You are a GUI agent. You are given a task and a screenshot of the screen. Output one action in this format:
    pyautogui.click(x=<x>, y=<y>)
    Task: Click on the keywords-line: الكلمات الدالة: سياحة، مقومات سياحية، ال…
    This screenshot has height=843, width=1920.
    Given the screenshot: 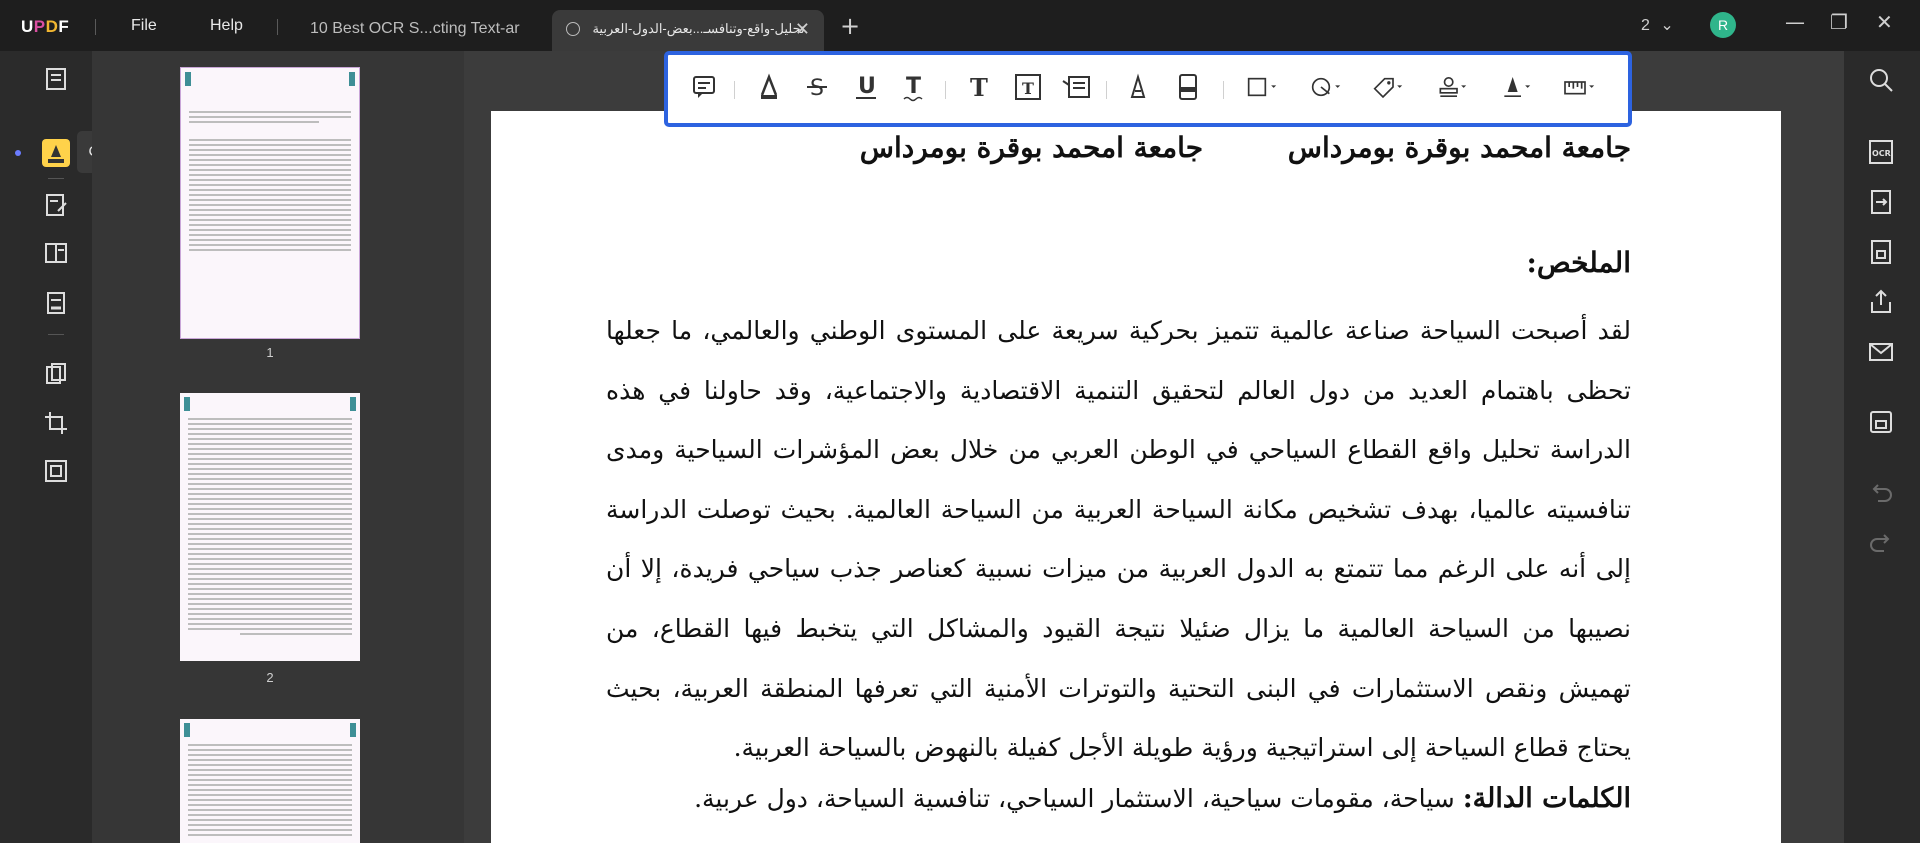 What is the action you would take?
    pyautogui.click(x=1162, y=798)
    